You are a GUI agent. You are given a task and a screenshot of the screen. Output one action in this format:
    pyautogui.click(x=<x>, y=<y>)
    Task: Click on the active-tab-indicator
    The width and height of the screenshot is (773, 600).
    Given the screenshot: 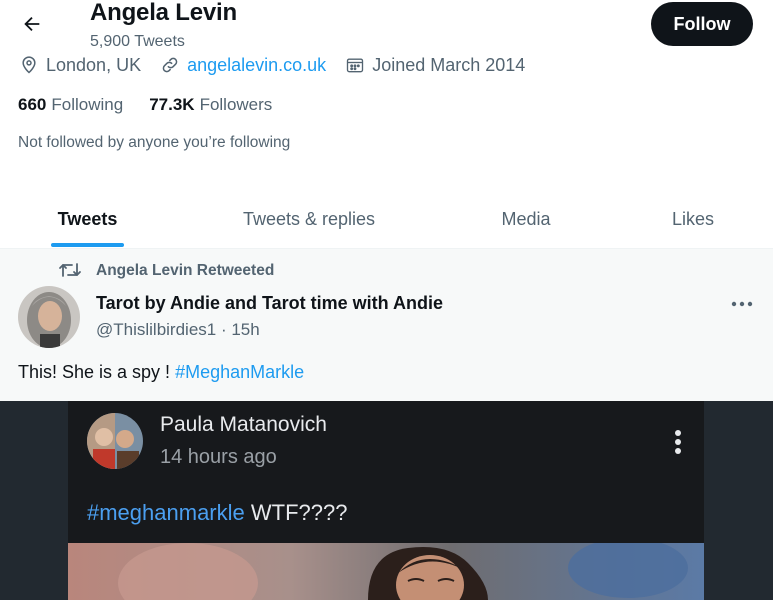 What is the action you would take?
    pyautogui.click(x=87, y=245)
    